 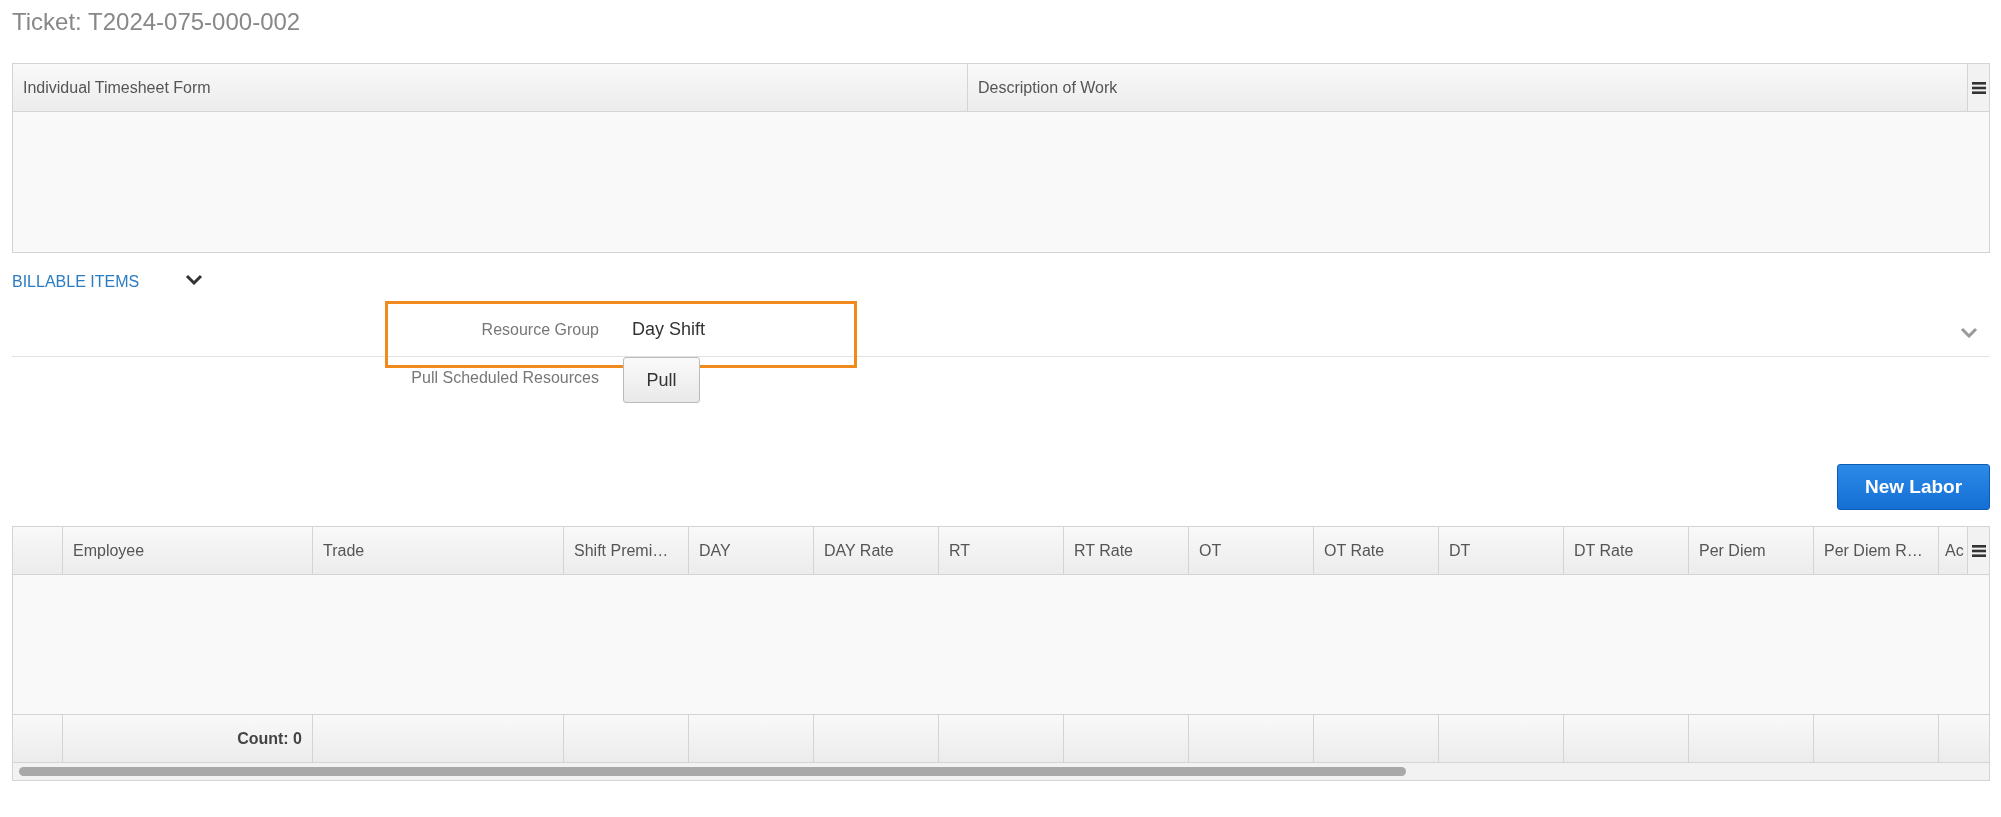 What do you see at coordinates (76, 282) in the screenshot?
I see `section-link: BILLABLE ITEMS` at bounding box center [76, 282].